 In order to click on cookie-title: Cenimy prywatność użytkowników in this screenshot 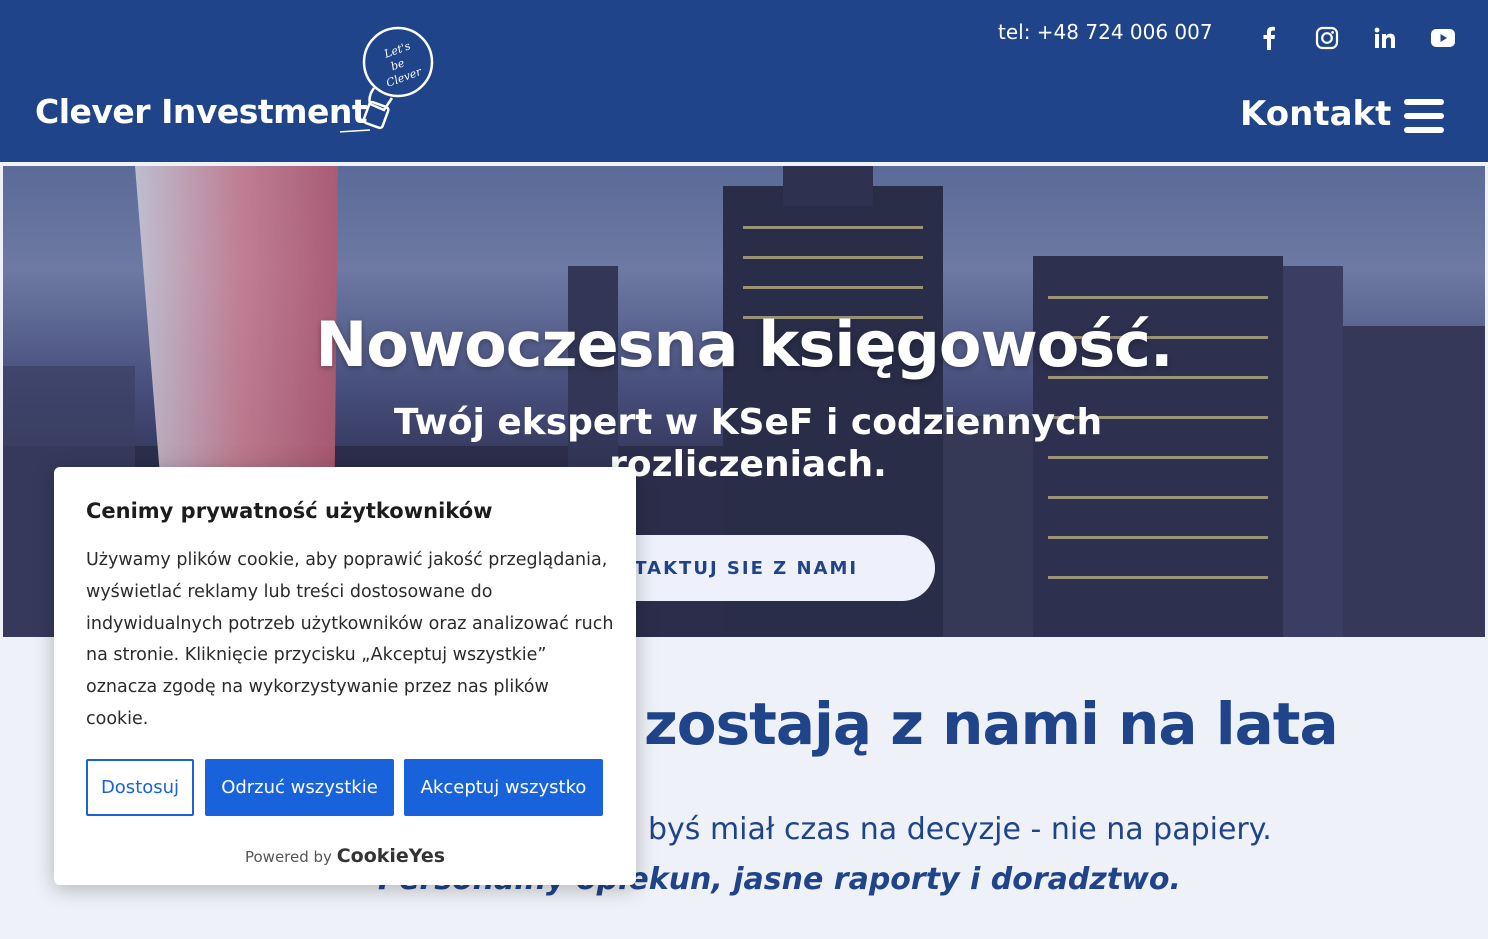, I will do `click(289, 511)`.